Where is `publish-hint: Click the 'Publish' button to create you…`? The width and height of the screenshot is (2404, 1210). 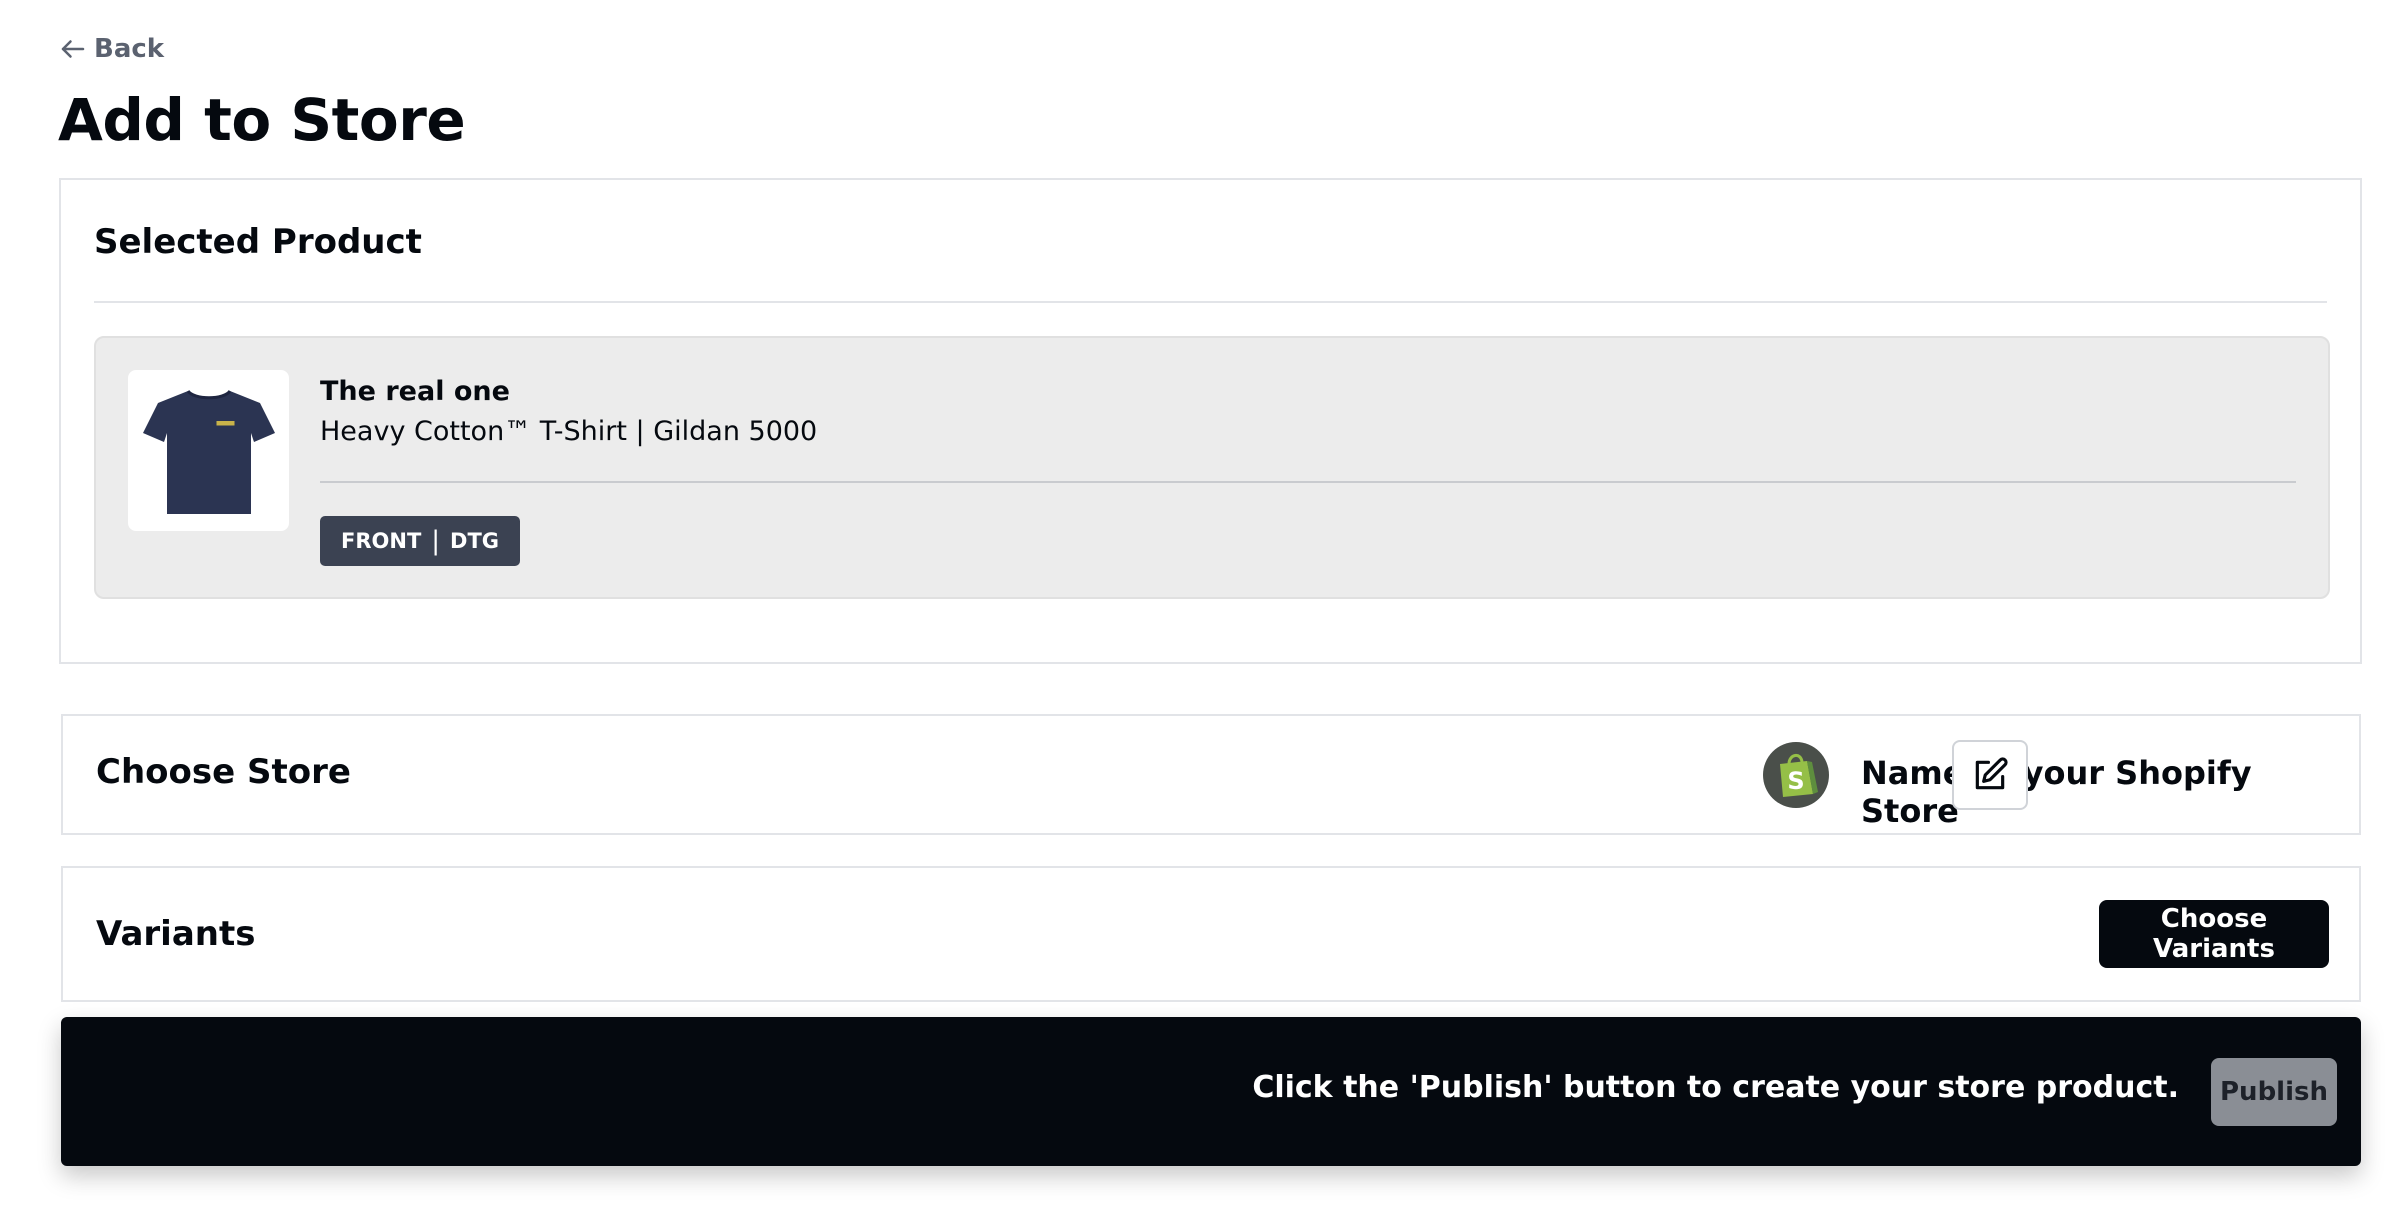 publish-hint: Click the 'Publish' button to create you… is located at coordinates (1715, 1087).